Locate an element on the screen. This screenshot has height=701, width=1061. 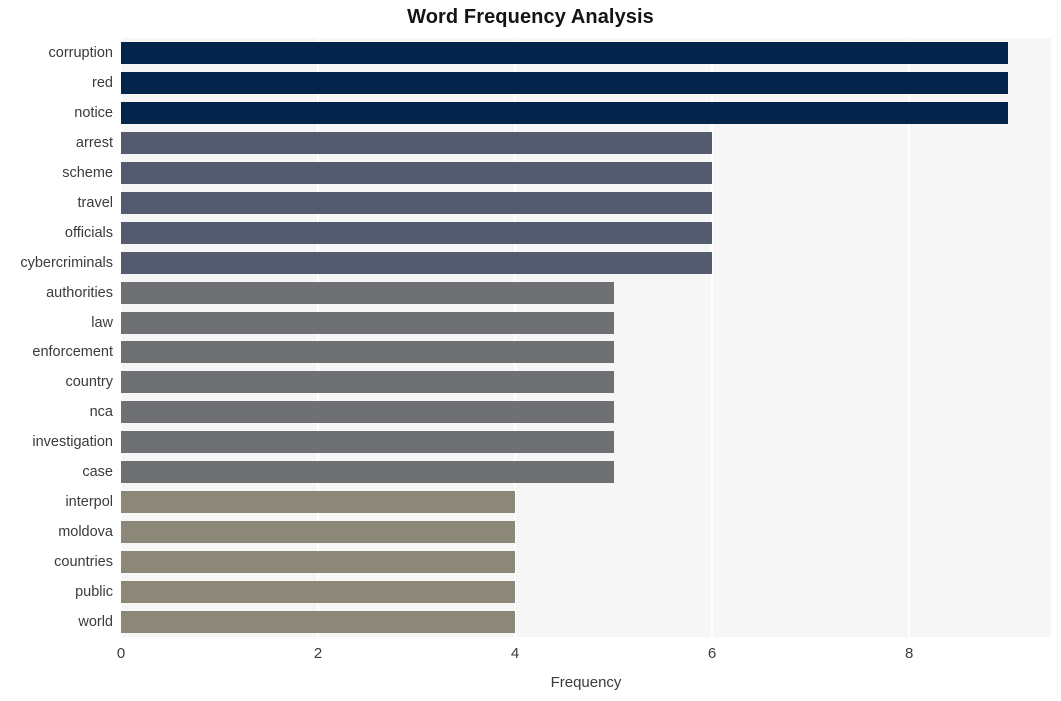
x-tick-label: 0 is located at coordinates (121, 653).